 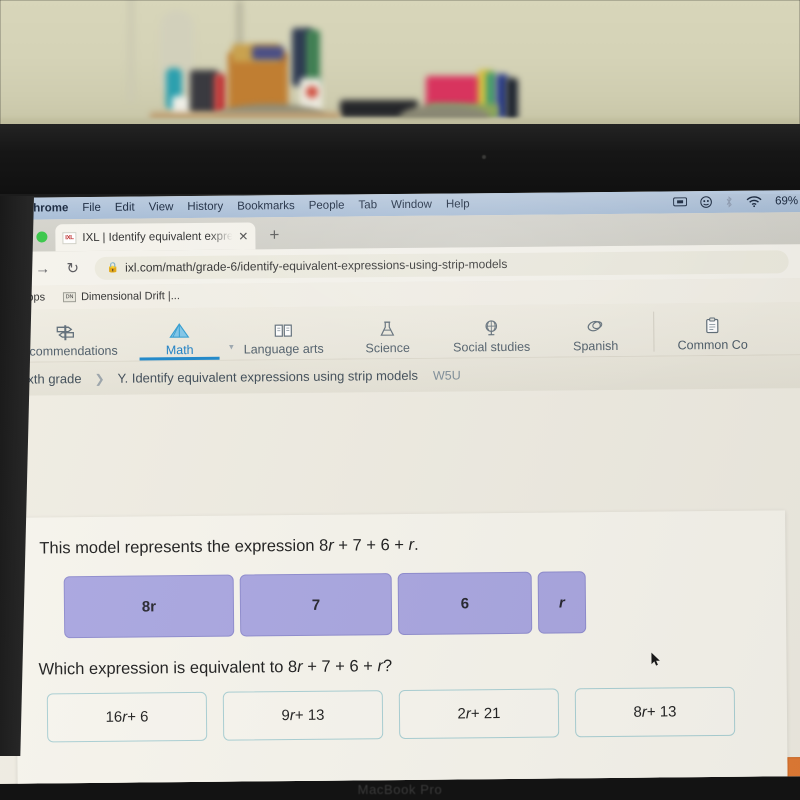 I want to click on tab-title: IXL | Identify equivalent express, so click(x=157, y=237).